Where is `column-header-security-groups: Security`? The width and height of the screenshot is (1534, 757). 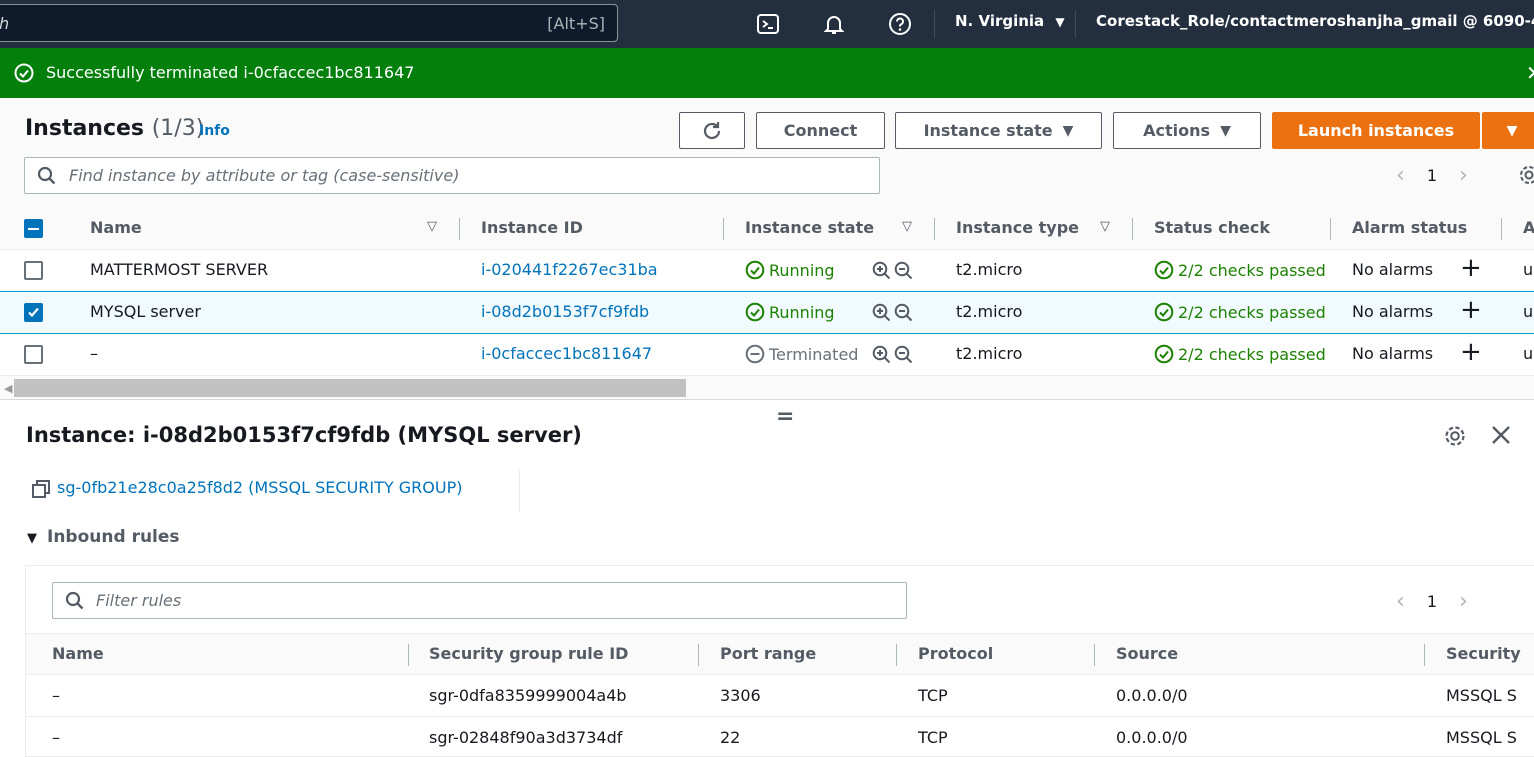
column-header-security-groups: Security is located at coordinates (1483, 653).